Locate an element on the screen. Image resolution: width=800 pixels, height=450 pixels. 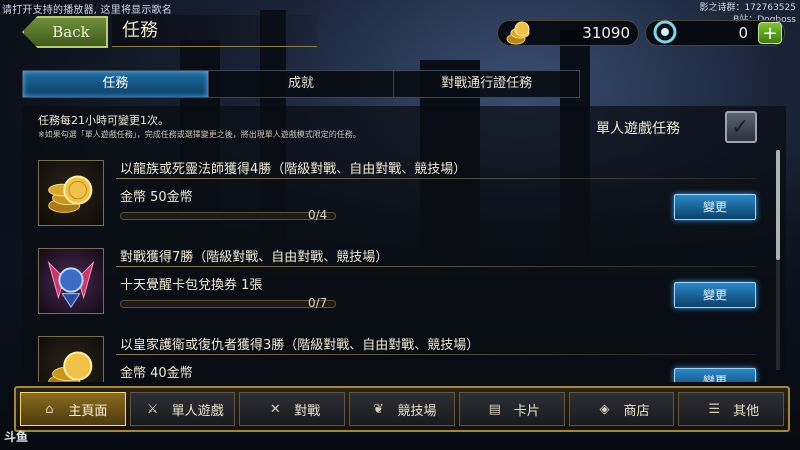
solo-mission-checkbox: ✓ is located at coordinates (741, 127).